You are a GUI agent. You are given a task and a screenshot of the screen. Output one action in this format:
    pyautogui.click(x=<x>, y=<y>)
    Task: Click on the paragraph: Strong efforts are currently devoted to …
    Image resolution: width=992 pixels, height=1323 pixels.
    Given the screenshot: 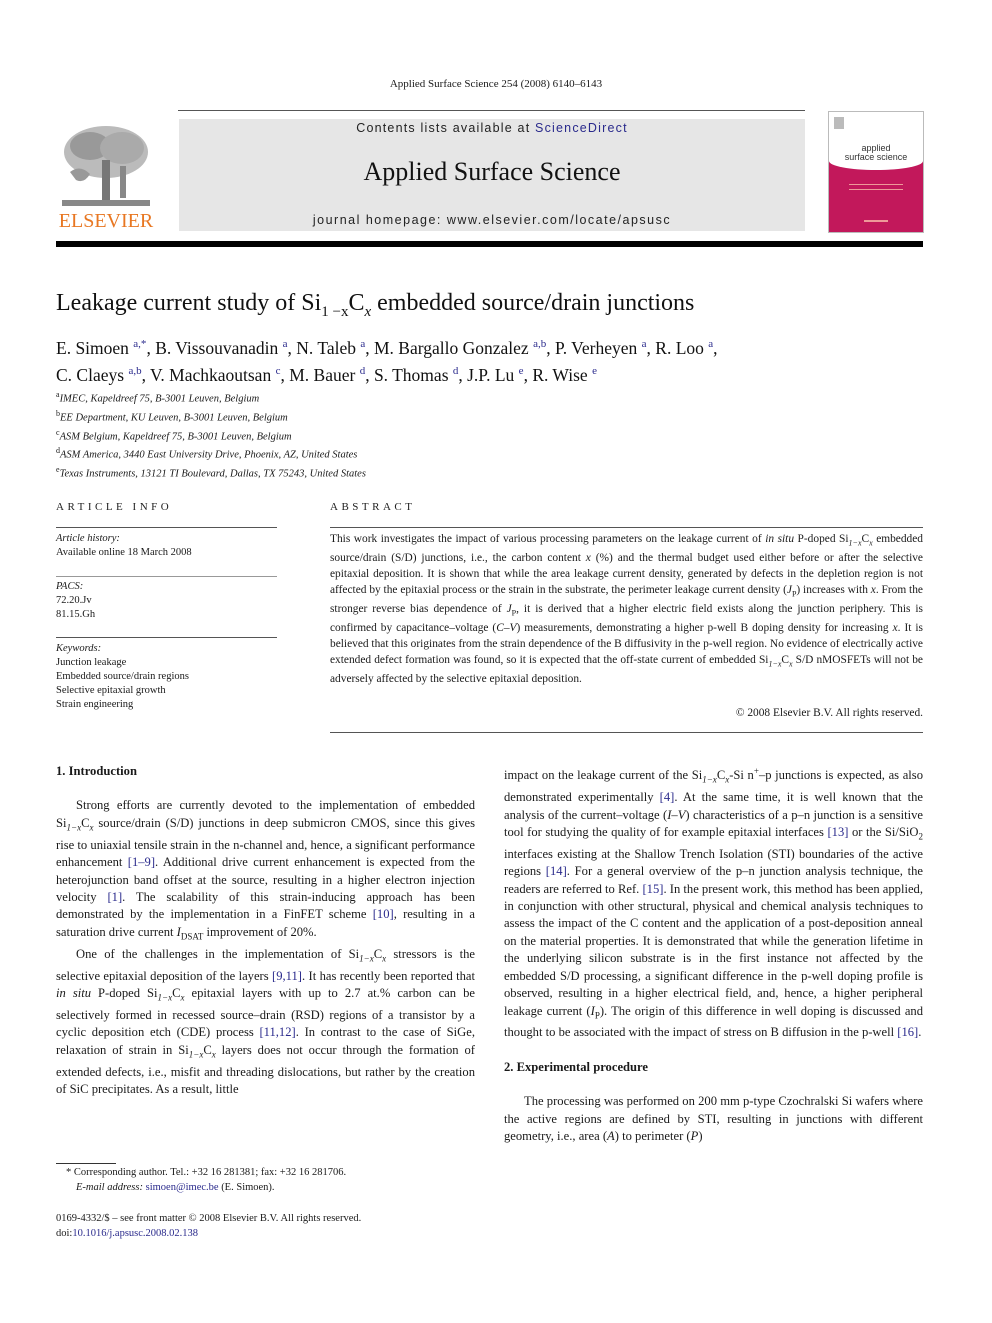 What is the action you would take?
    pyautogui.click(x=266, y=870)
    